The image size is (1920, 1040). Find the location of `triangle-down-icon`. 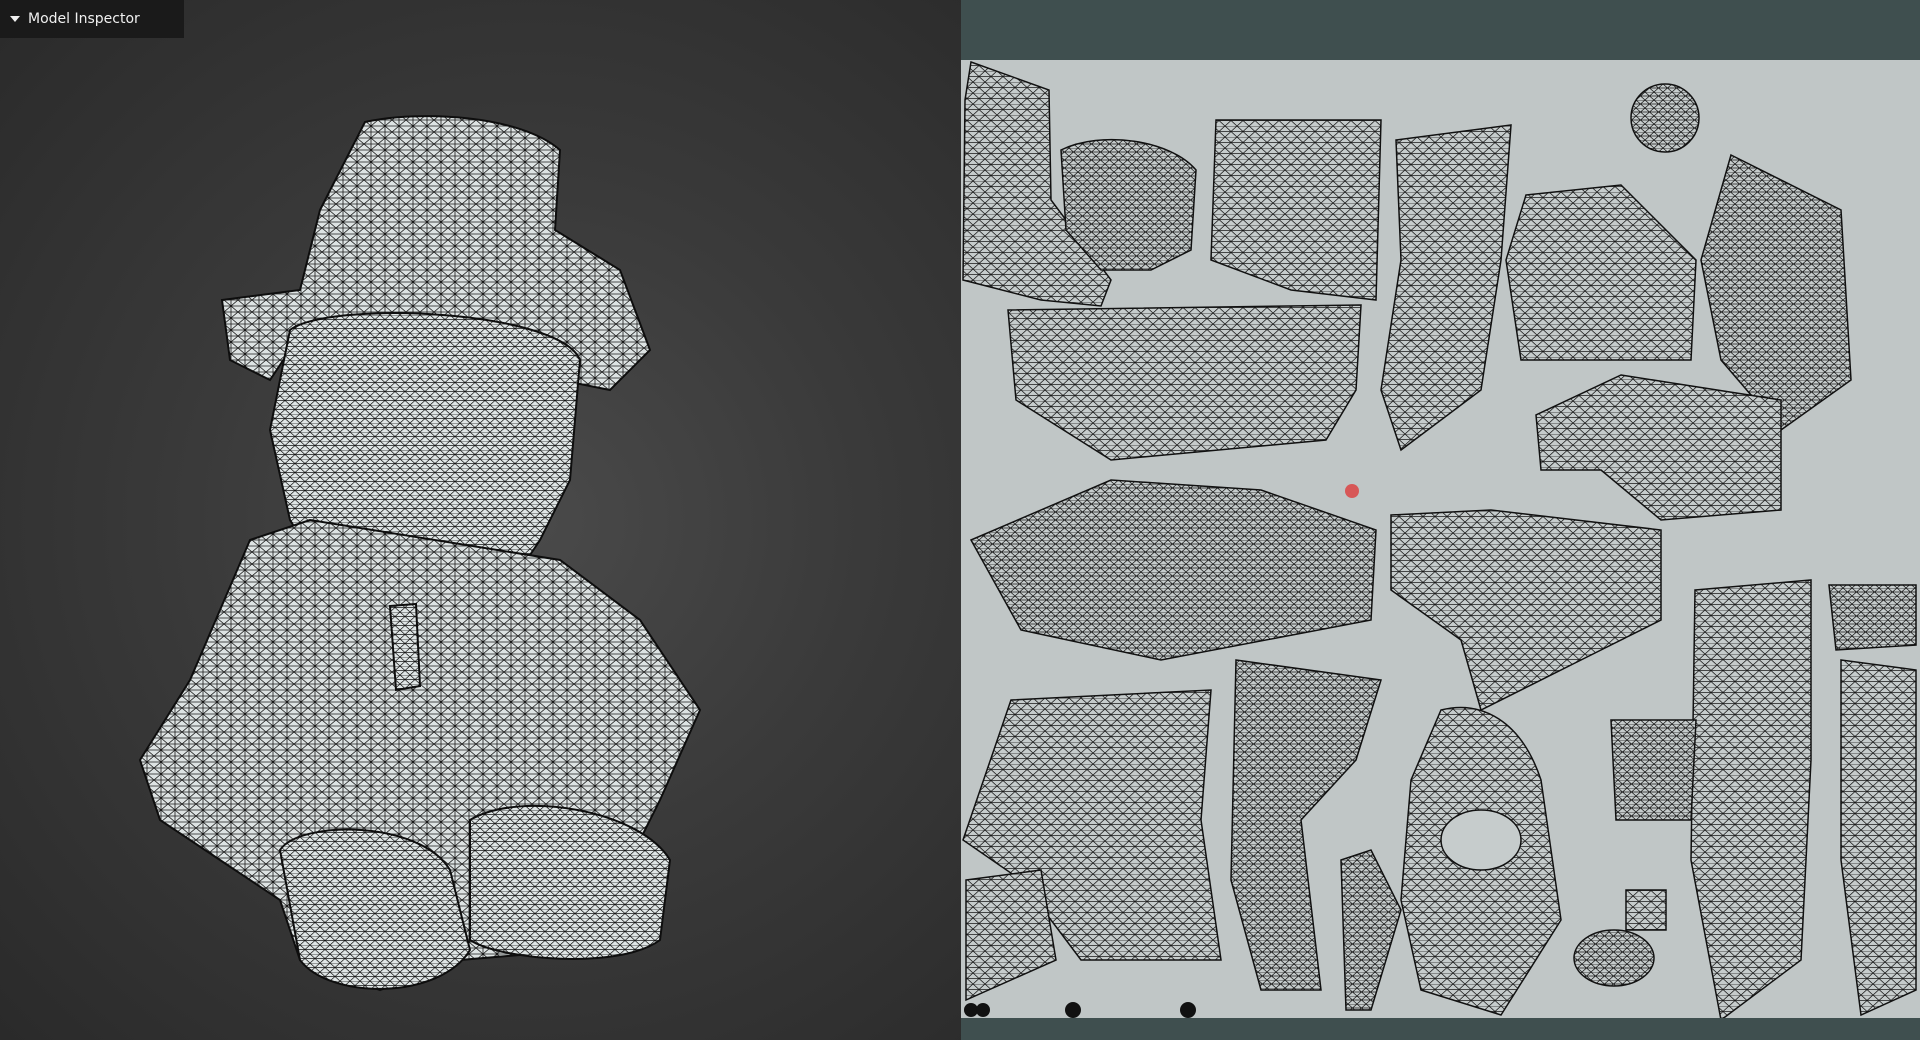

triangle-down-icon is located at coordinates (15, 19).